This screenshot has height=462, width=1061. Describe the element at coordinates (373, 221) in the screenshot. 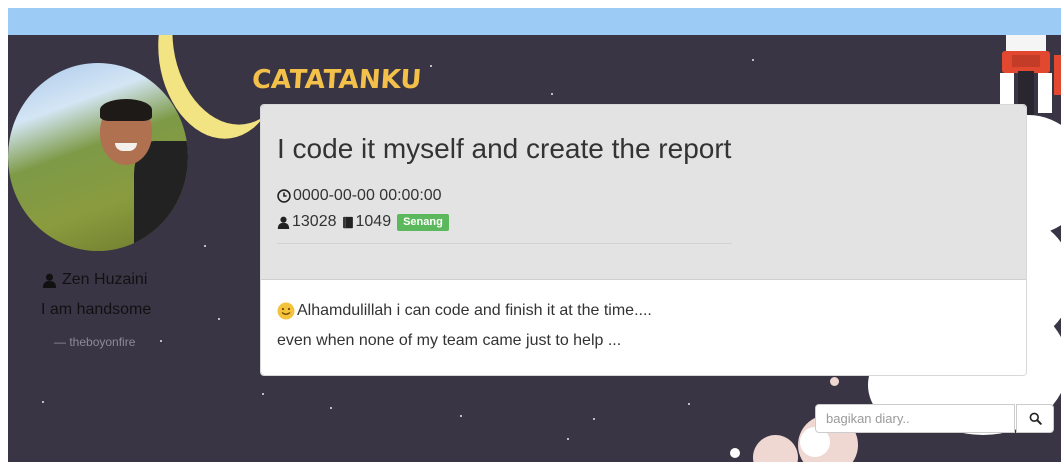

I see `diary-count: 1049` at that location.